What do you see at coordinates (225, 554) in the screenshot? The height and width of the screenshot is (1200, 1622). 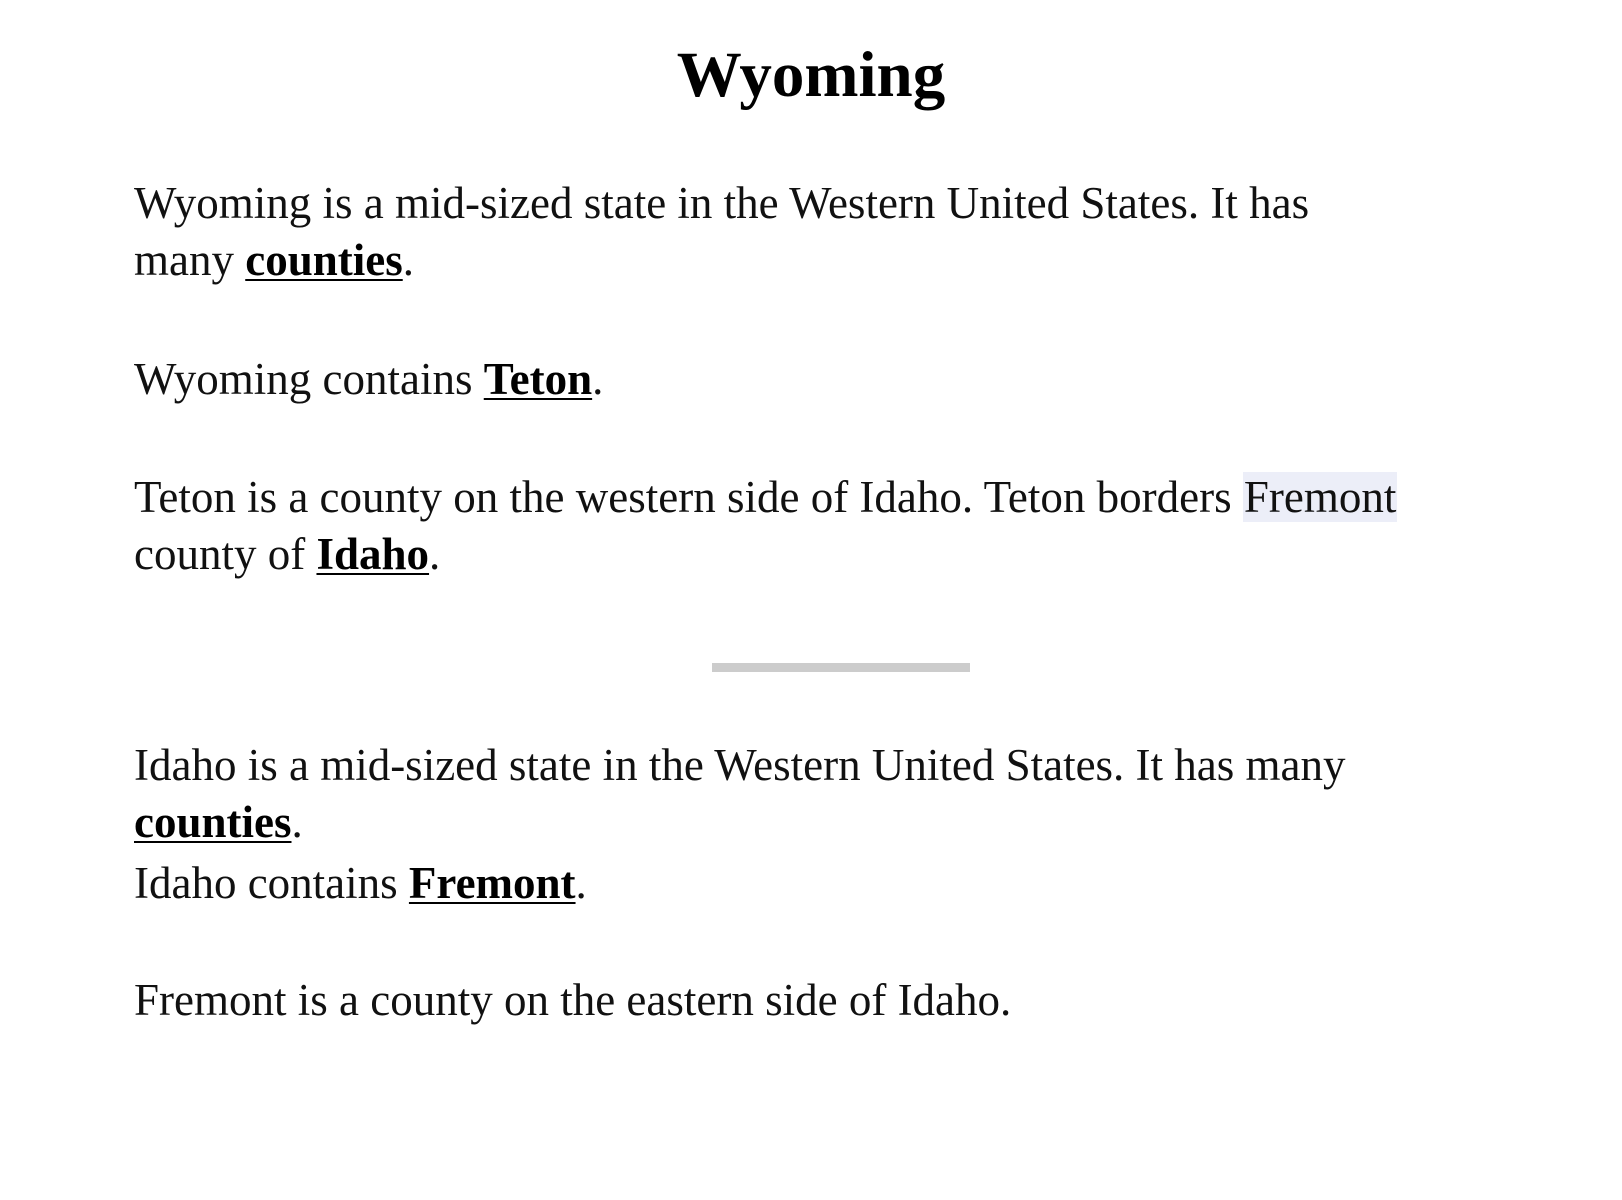 I see `teton-description-continued: county of` at bounding box center [225, 554].